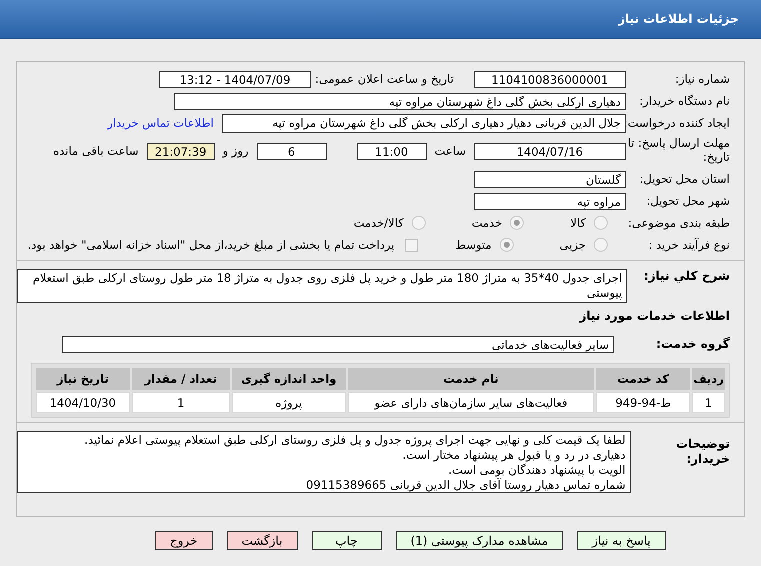 This screenshot has height=566, width=761. What do you see at coordinates (692, 344) in the screenshot?
I see `field-label: گروه خدمت:` at bounding box center [692, 344].